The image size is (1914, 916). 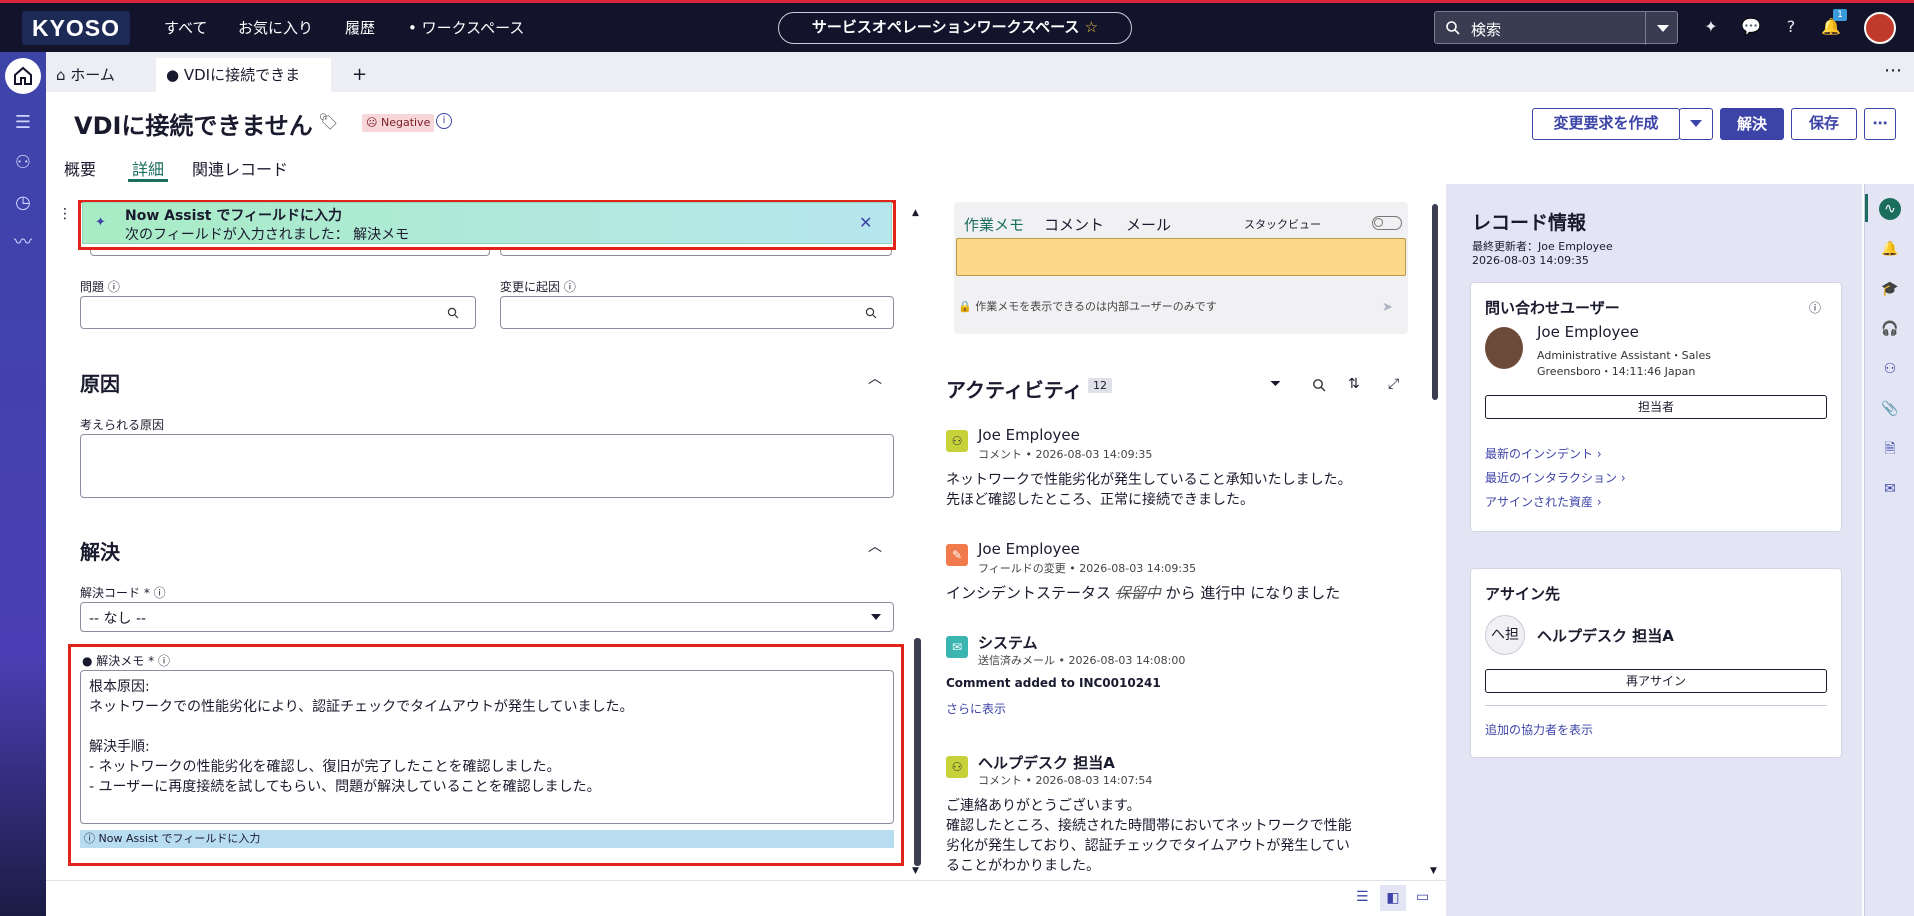 I want to click on activity-title: アクティビティ, so click(x=1014, y=390).